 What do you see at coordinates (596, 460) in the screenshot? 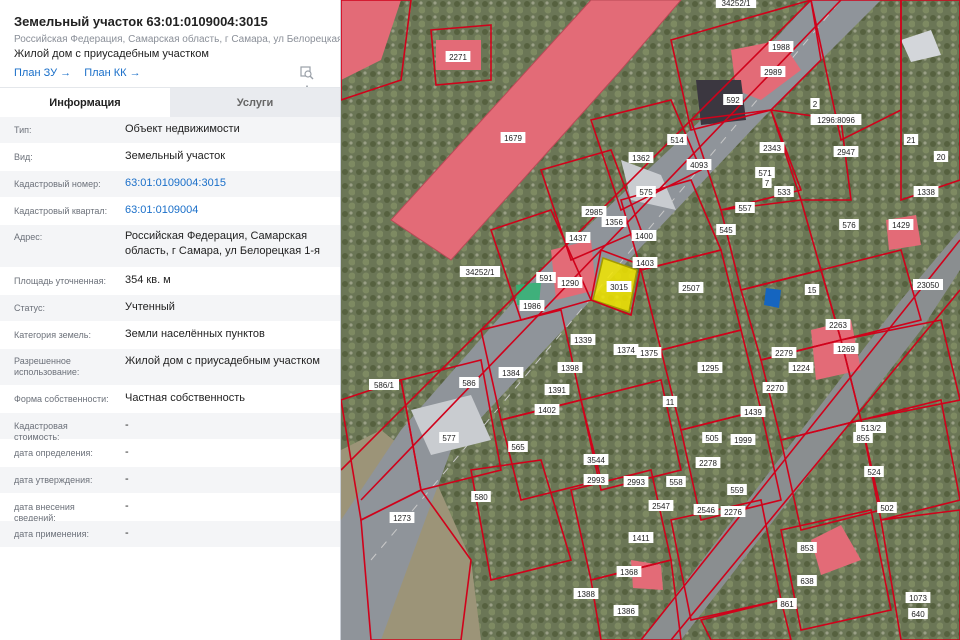
I see `parcel-number-label: 3544` at bounding box center [596, 460].